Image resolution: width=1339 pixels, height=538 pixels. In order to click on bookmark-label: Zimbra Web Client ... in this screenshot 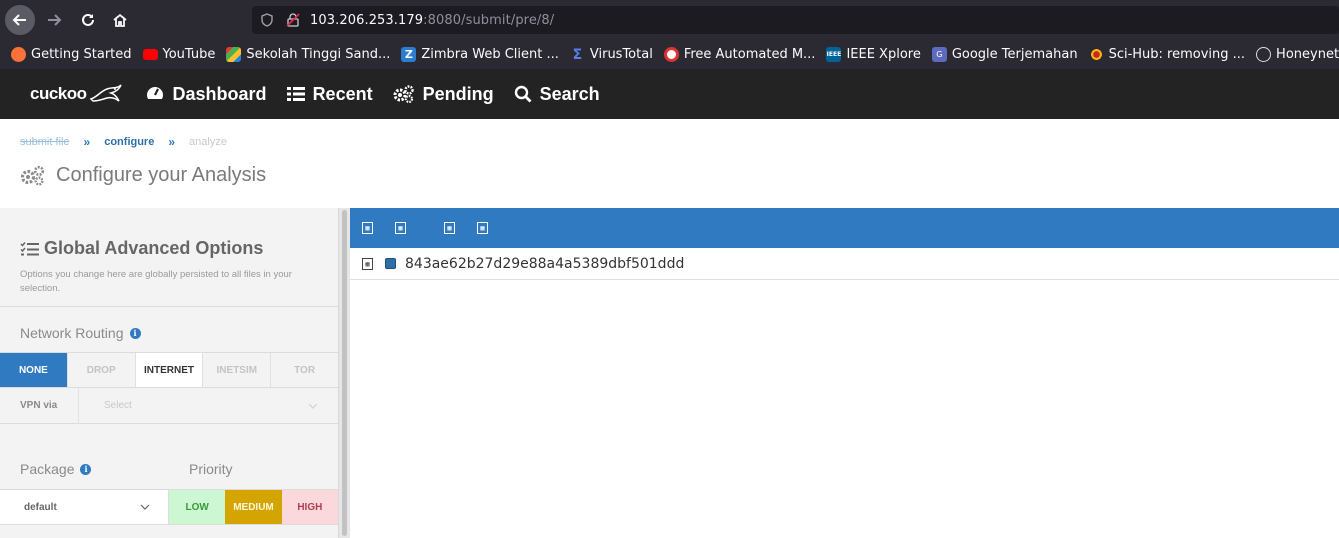, I will do `click(490, 54)`.